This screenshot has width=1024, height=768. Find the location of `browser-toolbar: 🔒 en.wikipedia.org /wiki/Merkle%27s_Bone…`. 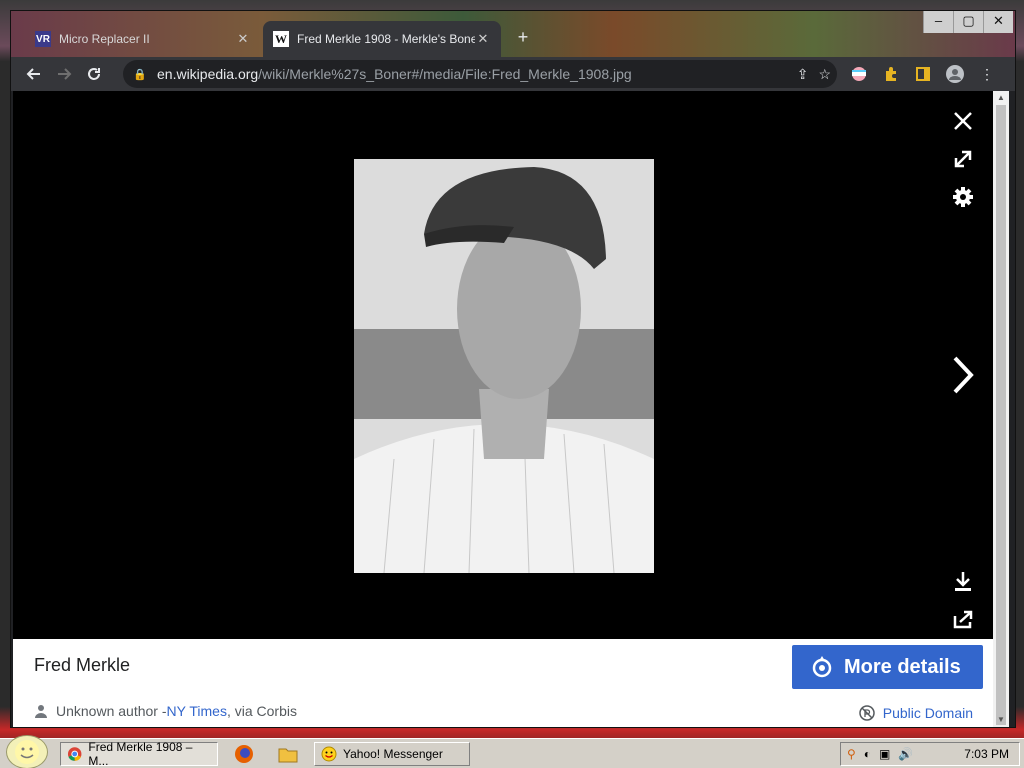

browser-toolbar: 🔒 en.wikipedia.org /wiki/Merkle%27s_Bone… is located at coordinates (513, 74).